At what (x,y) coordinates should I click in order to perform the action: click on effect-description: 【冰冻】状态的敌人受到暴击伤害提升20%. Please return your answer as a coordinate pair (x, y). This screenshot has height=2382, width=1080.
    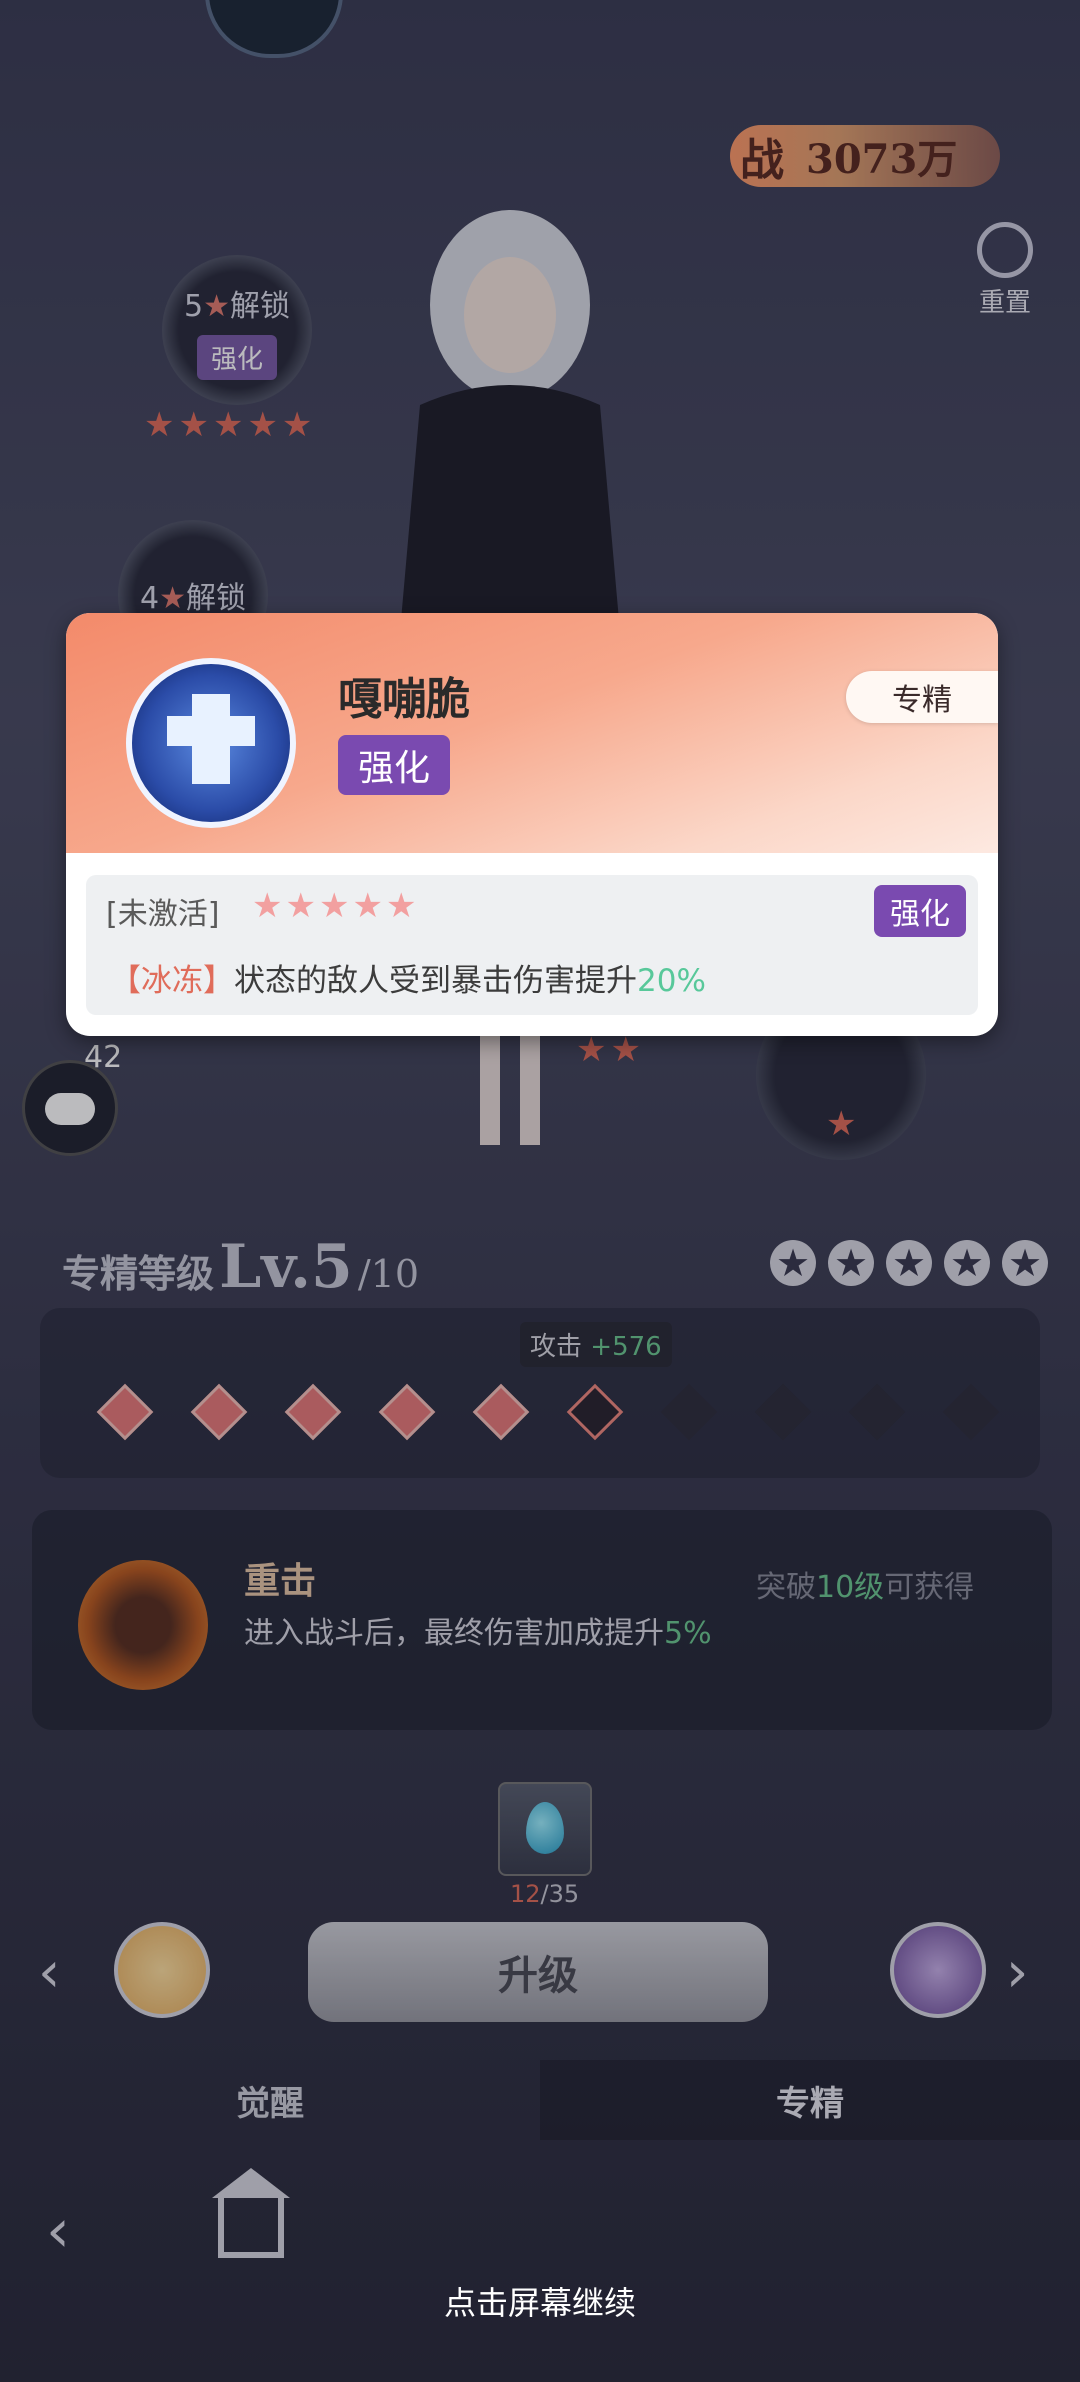
    Looking at the image, I should click on (408, 977).